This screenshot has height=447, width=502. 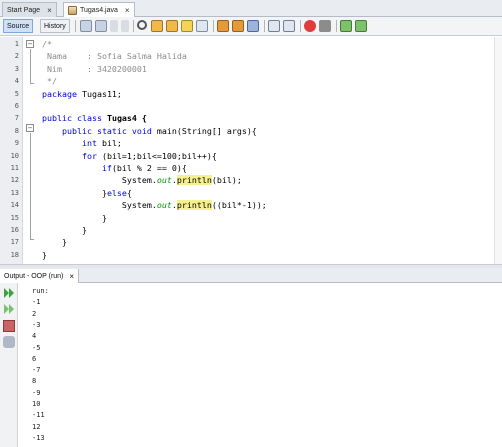 What do you see at coordinates (14, 205) in the screenshot?
I see `line-number: 14` at bounding box center [14, 205].